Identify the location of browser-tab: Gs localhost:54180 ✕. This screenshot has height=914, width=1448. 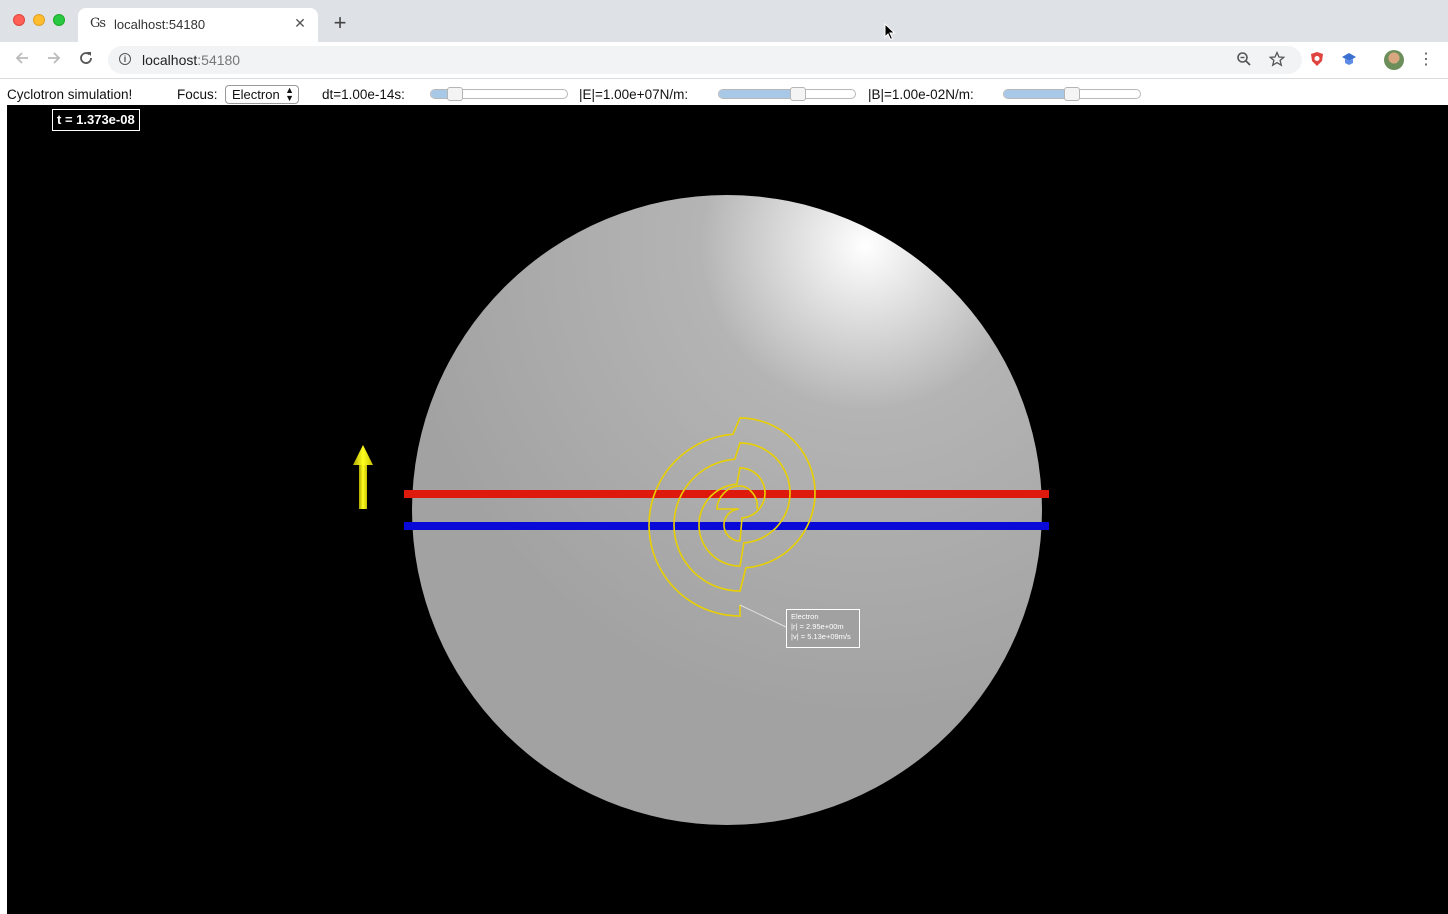
(198, 25).